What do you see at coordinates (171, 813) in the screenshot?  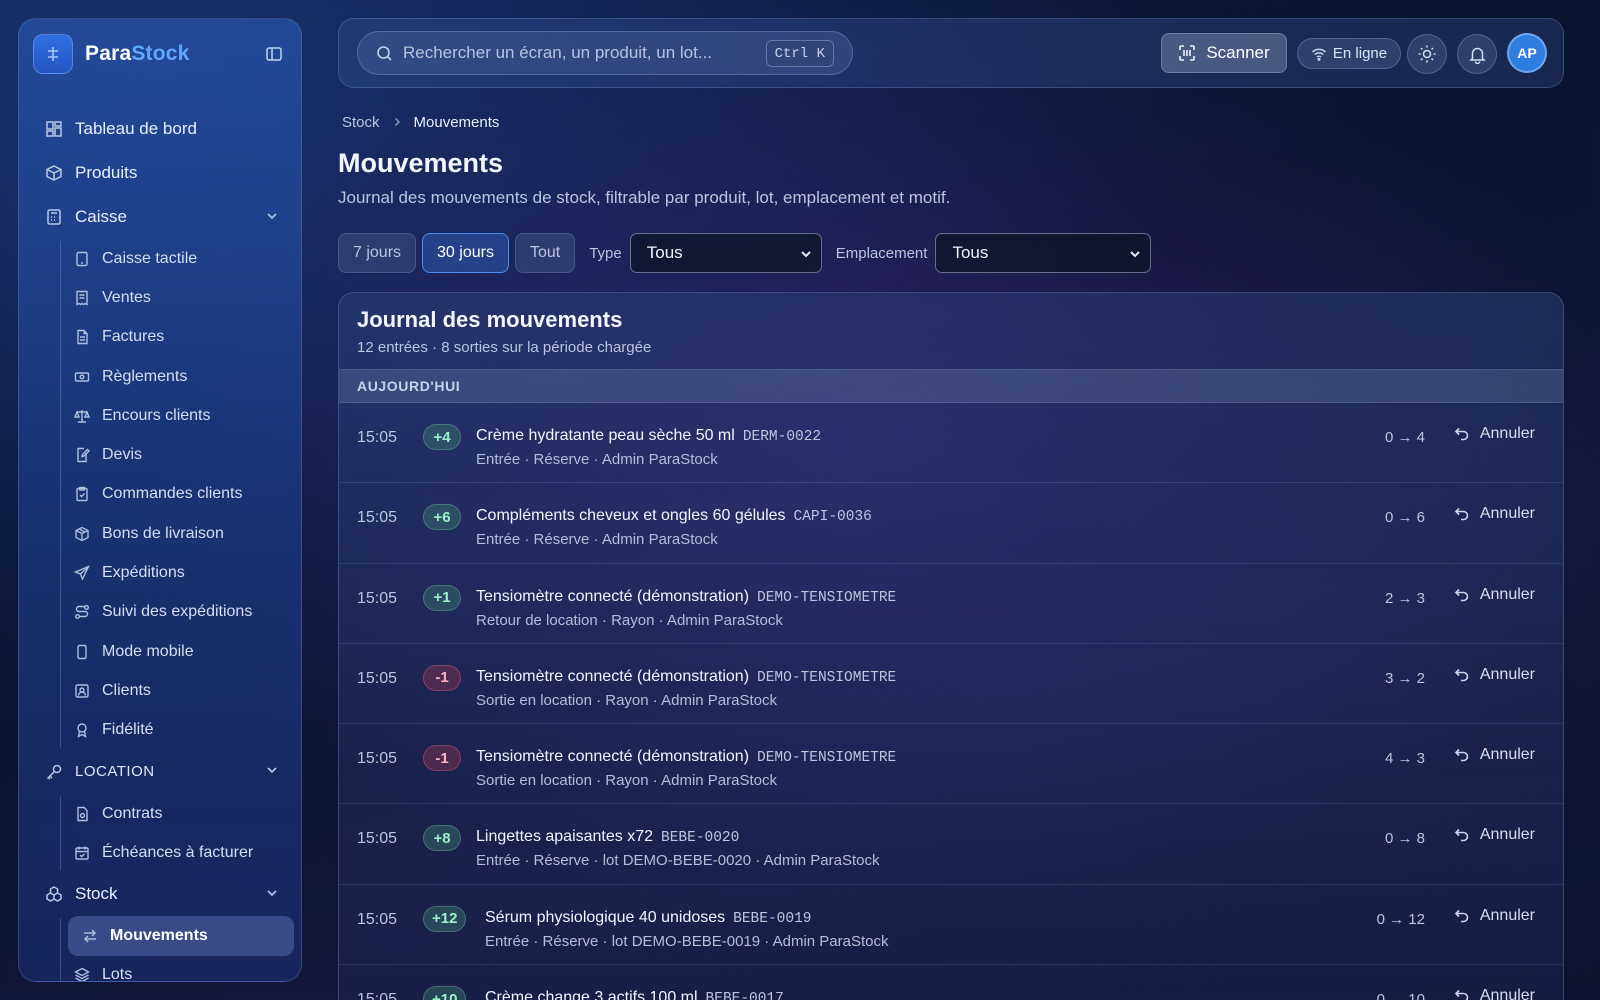 I see `sidebar-item-contrats: Contrats` at bounding box center [171, 813].